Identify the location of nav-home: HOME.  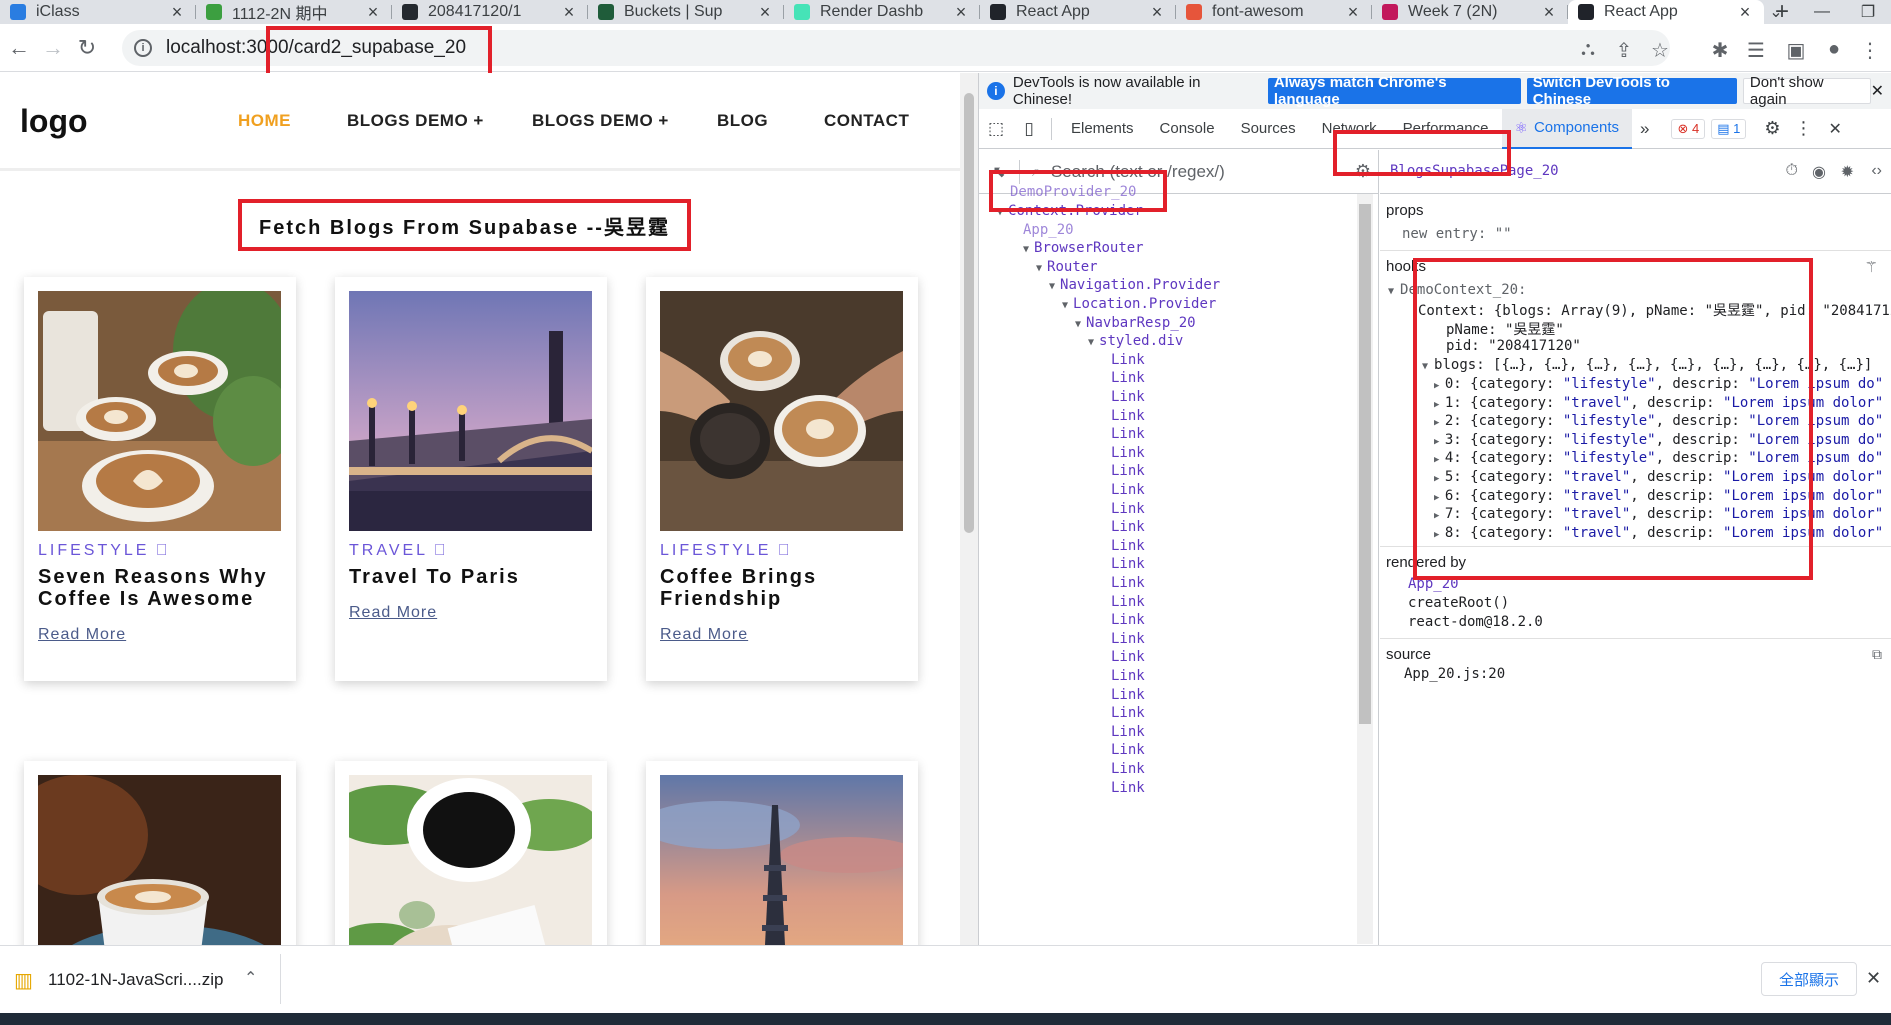
(264, 121).